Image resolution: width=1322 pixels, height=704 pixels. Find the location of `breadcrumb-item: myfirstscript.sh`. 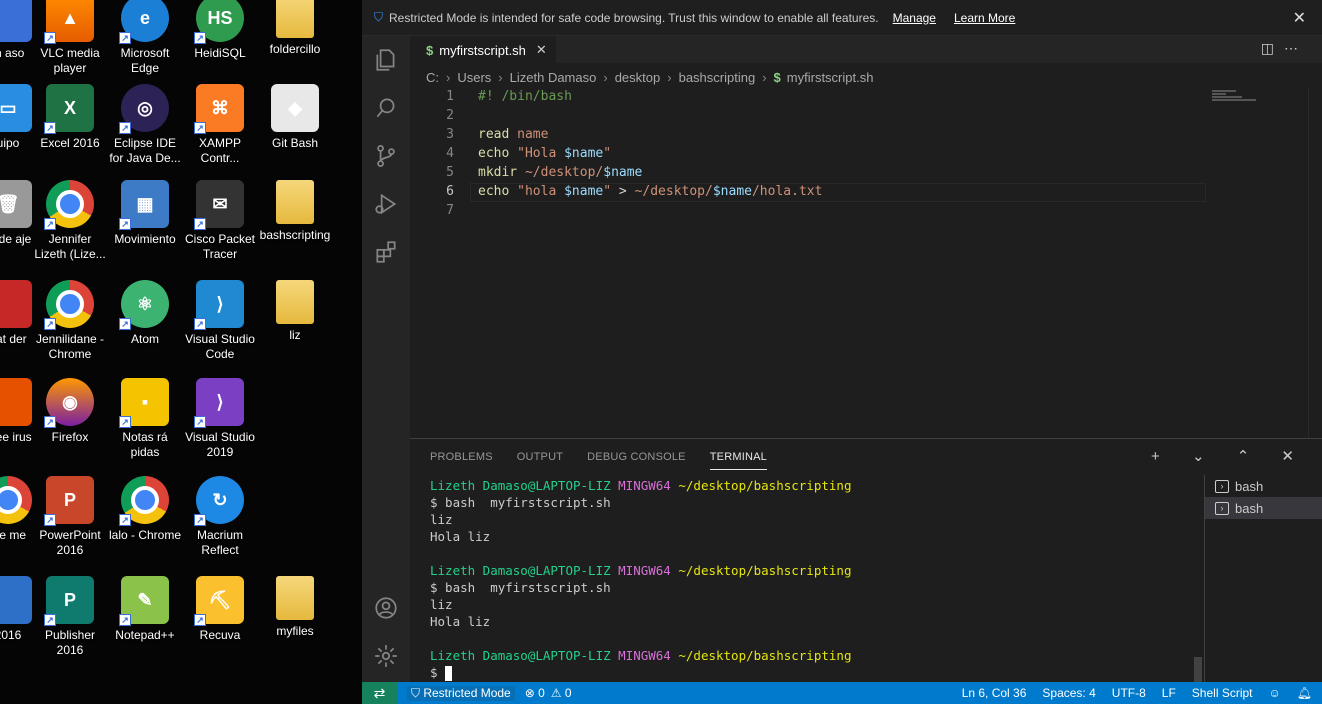

breadcrumb-item: myfirstscript.sh is located at coordinates (830, 77).